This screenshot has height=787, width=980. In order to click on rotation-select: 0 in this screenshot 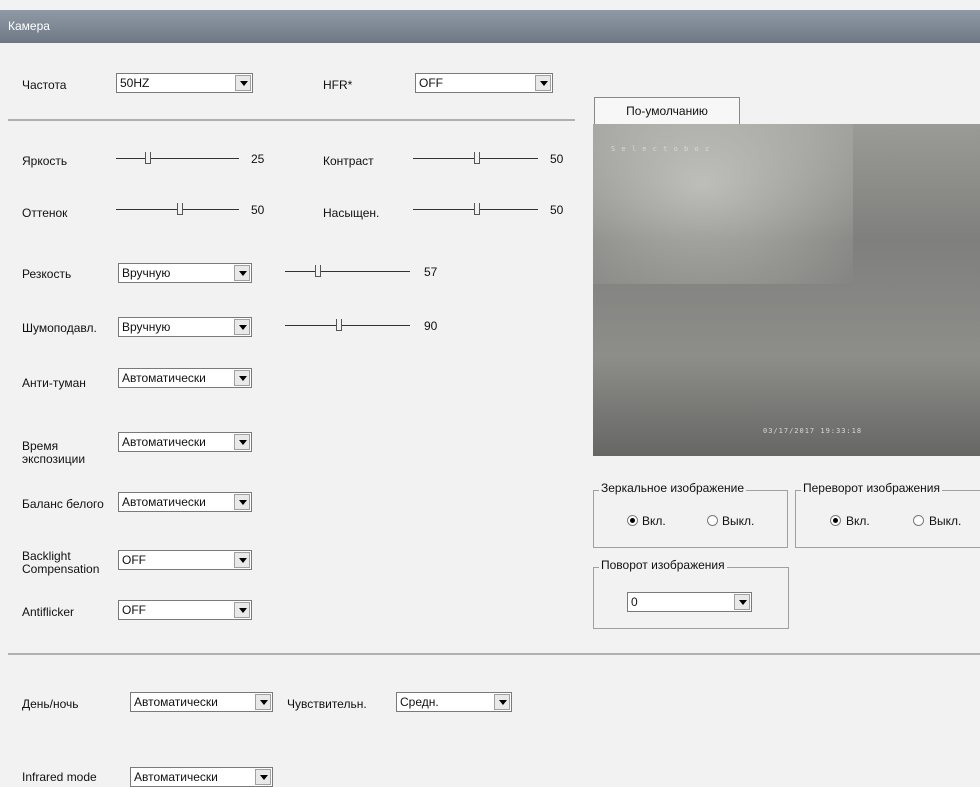, I will do `click(689, 602)`.